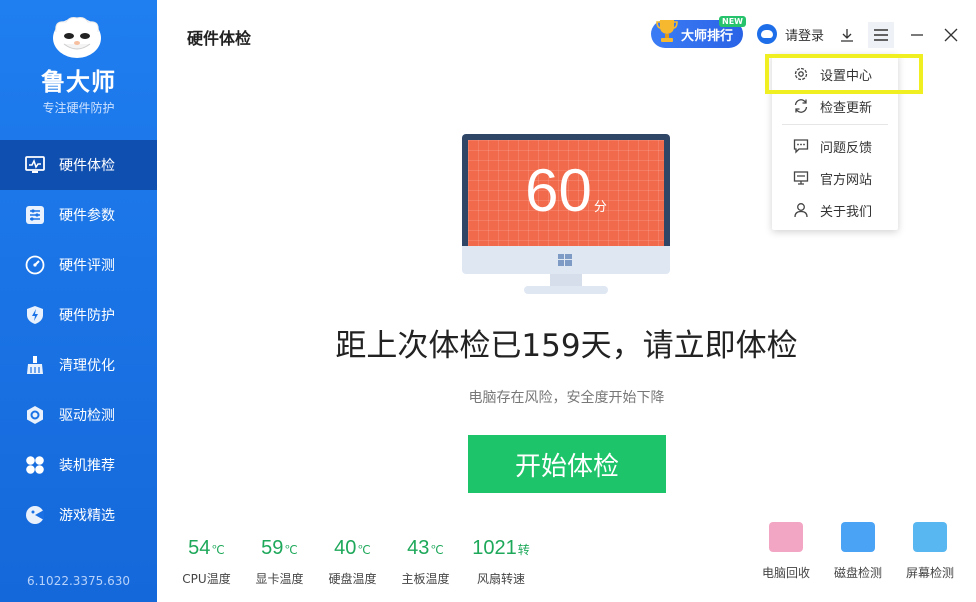 Image resolution: width=976 pixels, height=602 pixels. What do you see at coordinates (35, 265) in the screenshot?
I see `speedometer-icon` at bounding box center [35, 265].